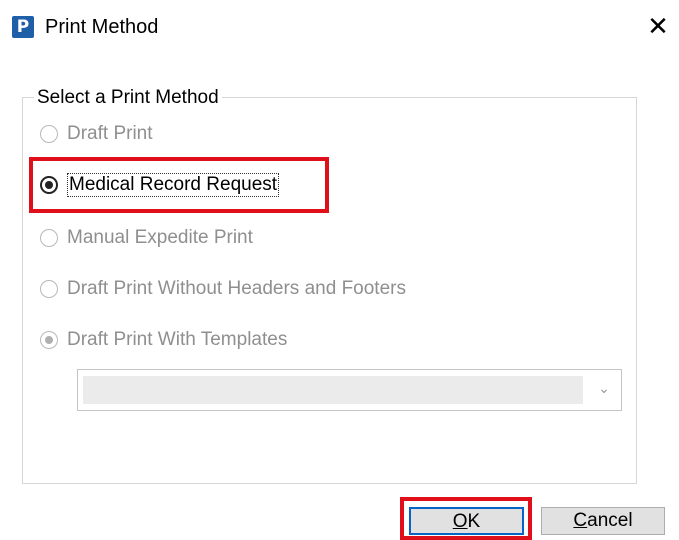 This screenshot has height=540, width=679. I want to click on template-select: ⌄, so click(349, 390).